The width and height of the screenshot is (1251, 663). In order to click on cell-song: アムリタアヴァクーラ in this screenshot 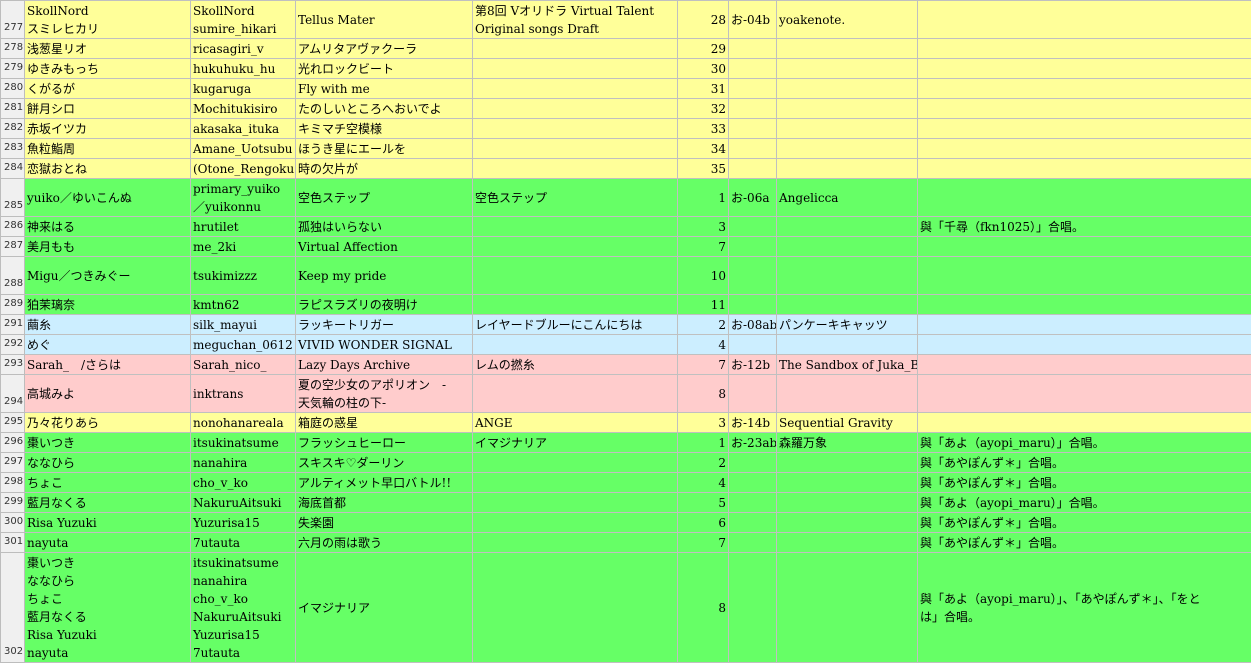, I will do `click(384, 49)`.